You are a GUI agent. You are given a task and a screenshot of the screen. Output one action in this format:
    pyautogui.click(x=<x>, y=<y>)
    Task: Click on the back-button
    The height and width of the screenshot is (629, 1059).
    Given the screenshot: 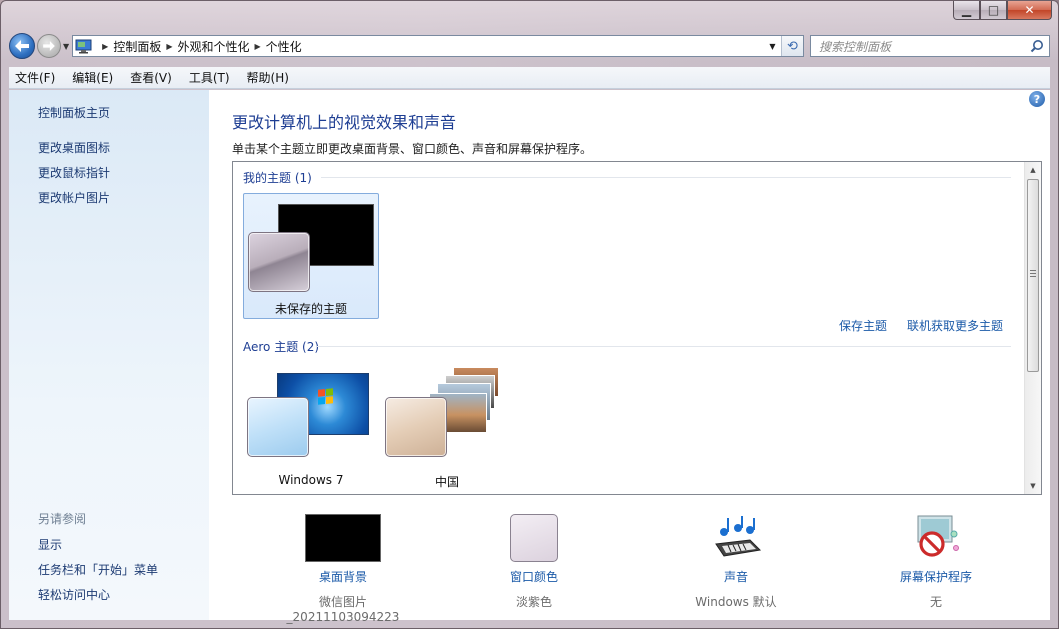 What is the action you would take?
    pyautogui.click(x=22, y=46)
    